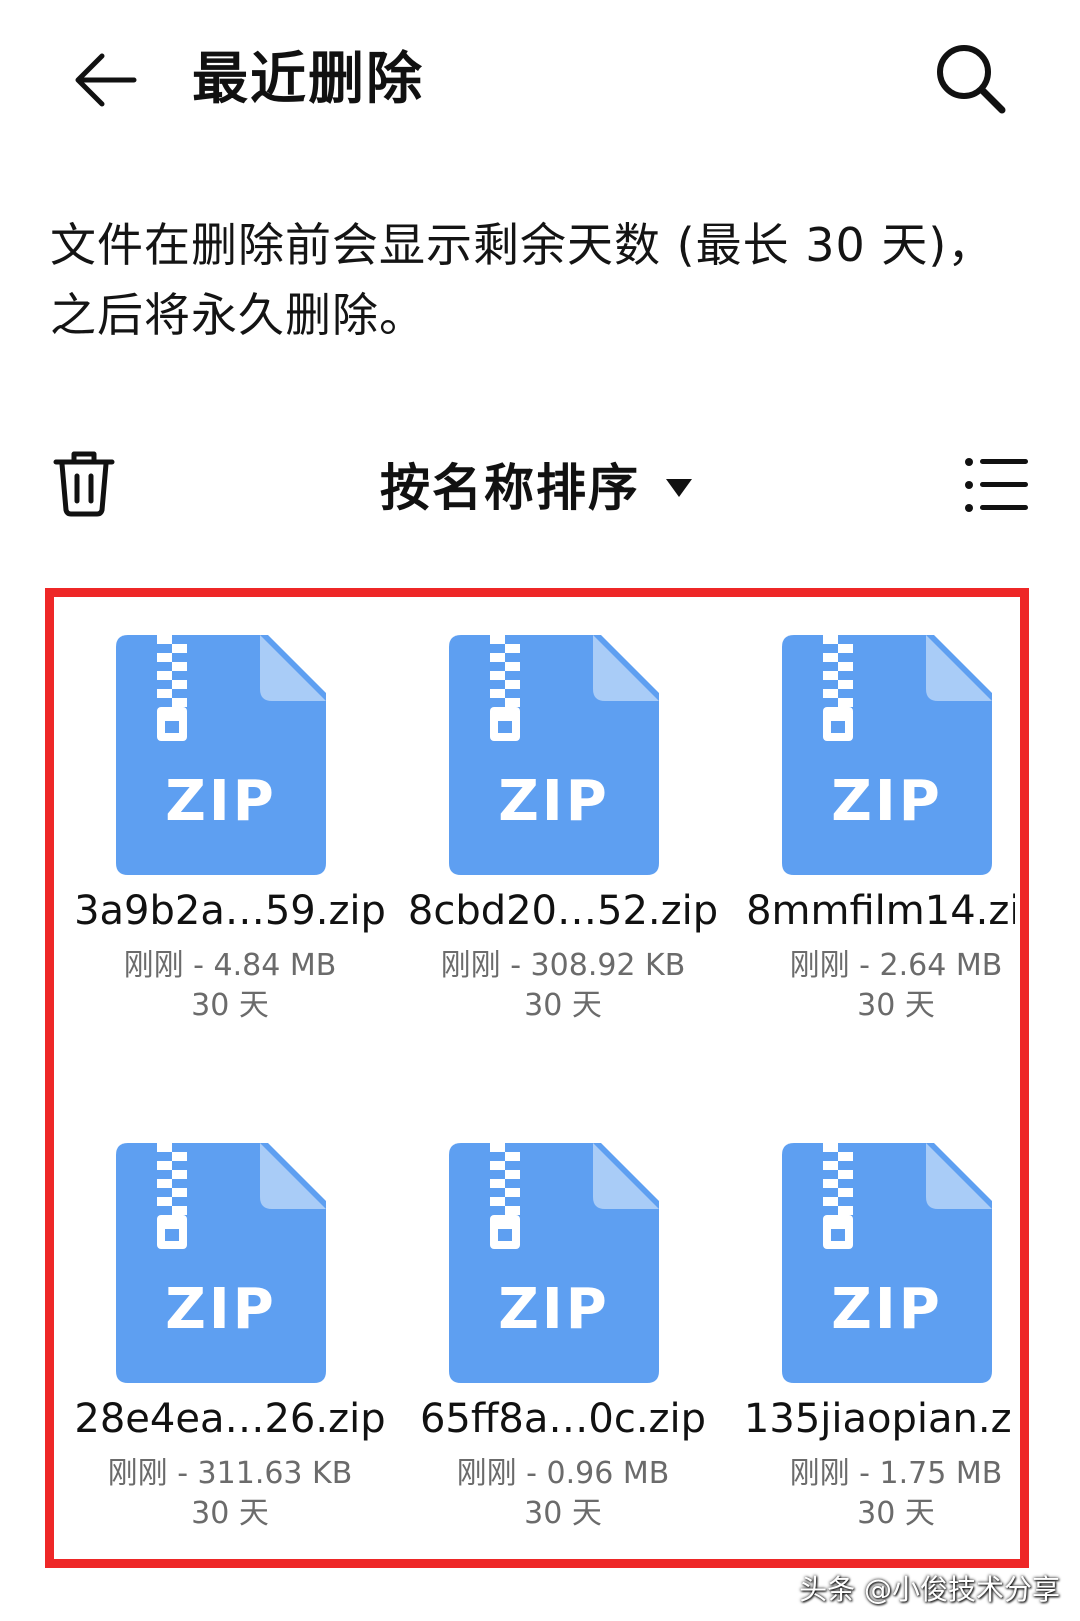 The height and width of the screenshot is (1621, 1080). Describe the element at coordinates (230, 965) in the screenshot. I see `file-meta: 刚刚 - 4.84 MB` at that location.